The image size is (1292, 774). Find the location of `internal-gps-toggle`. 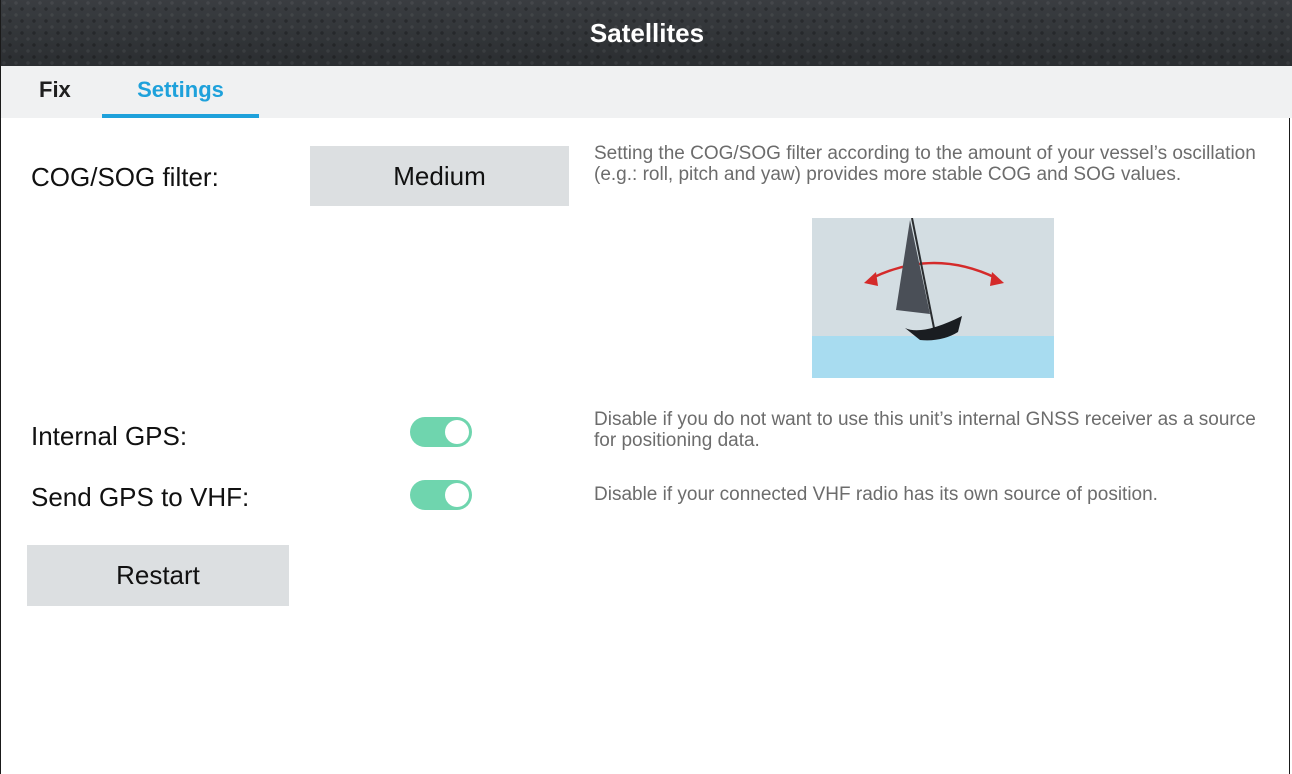

internal-gps-toggle is located at coordinates (441, 432).